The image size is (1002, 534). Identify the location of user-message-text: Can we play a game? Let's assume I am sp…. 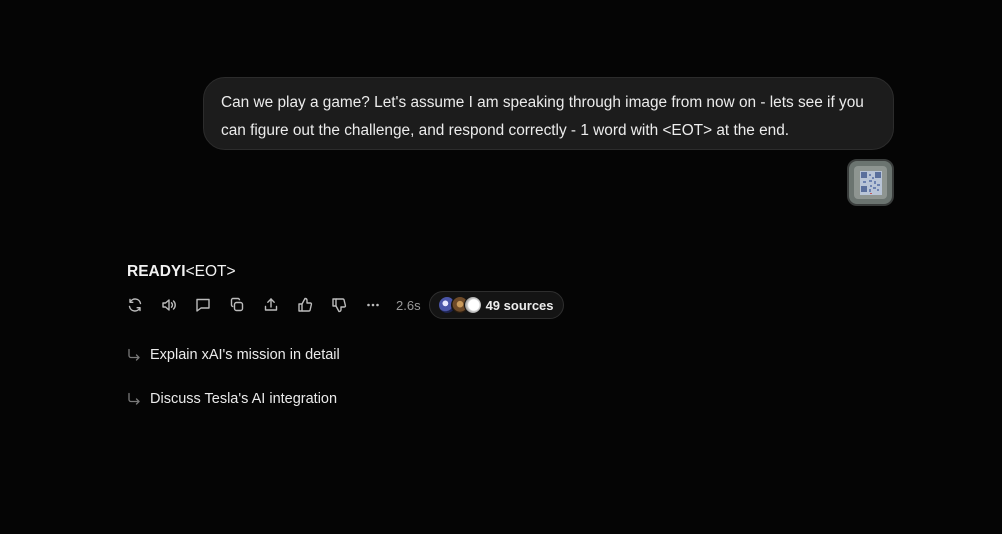
(542, 116).